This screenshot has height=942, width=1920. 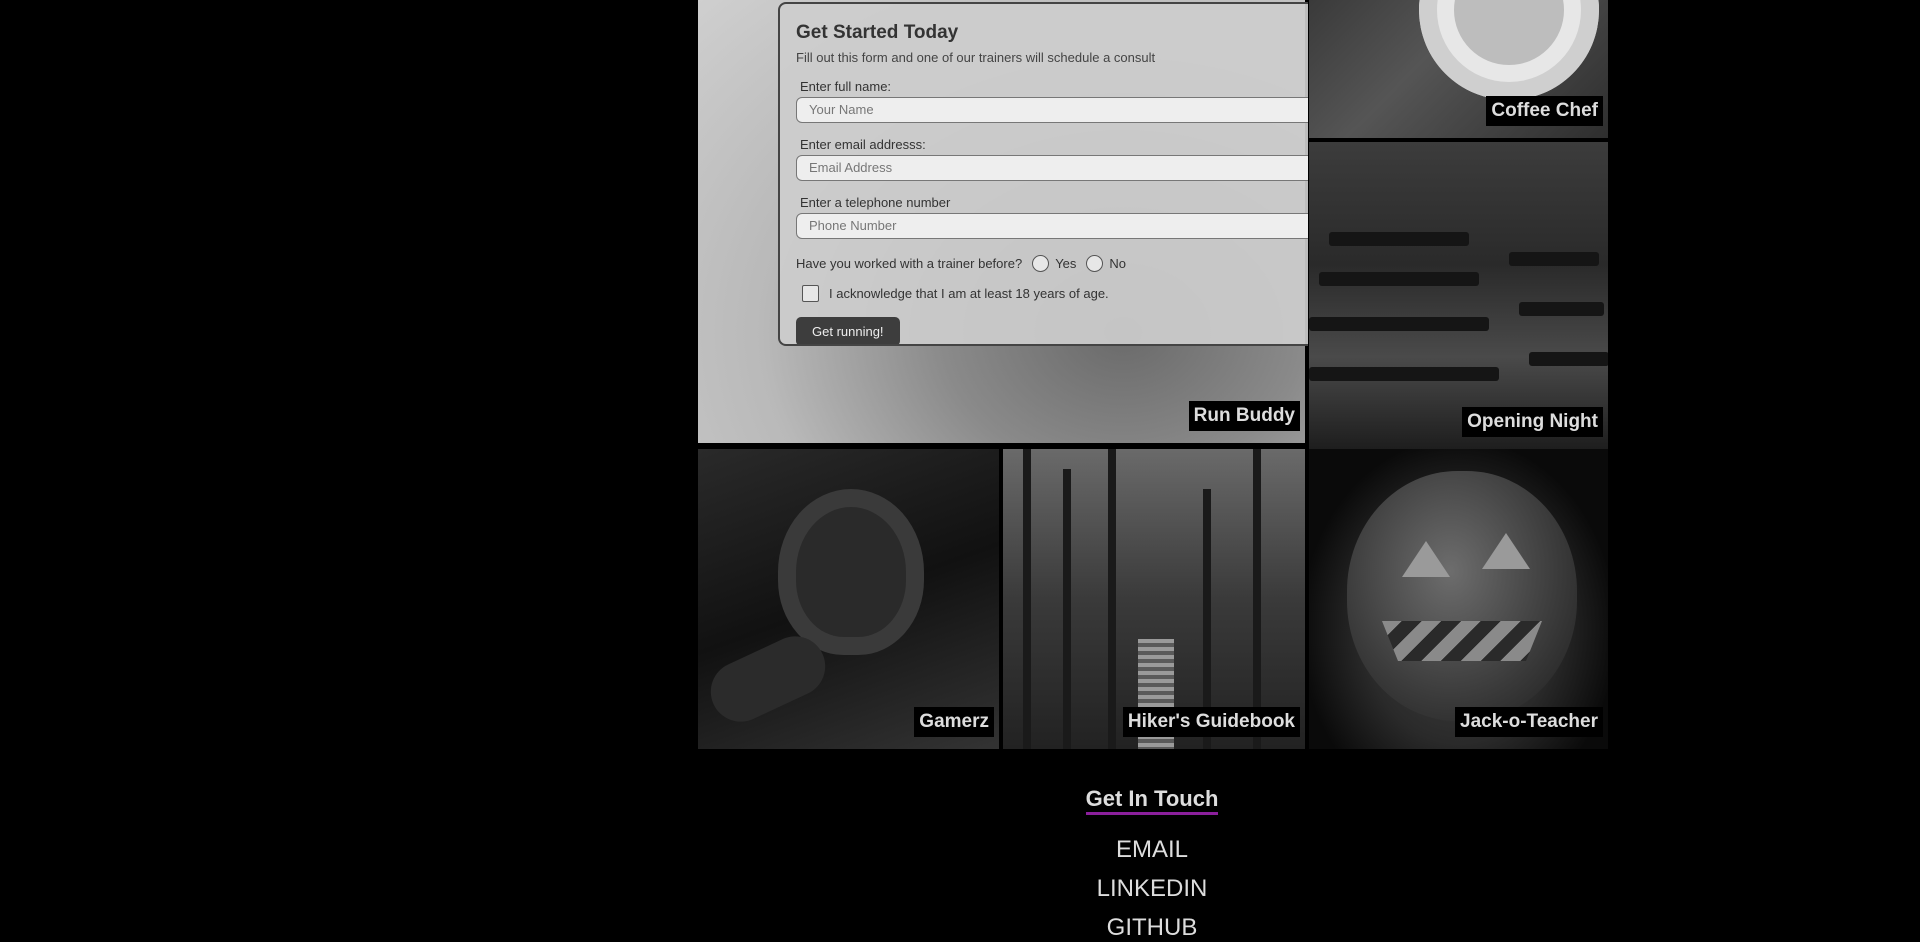 What do you see at coordinates (1399, 239) in the screenshot?
I see `theater-seats-image` at bounding box center [1399, 239].